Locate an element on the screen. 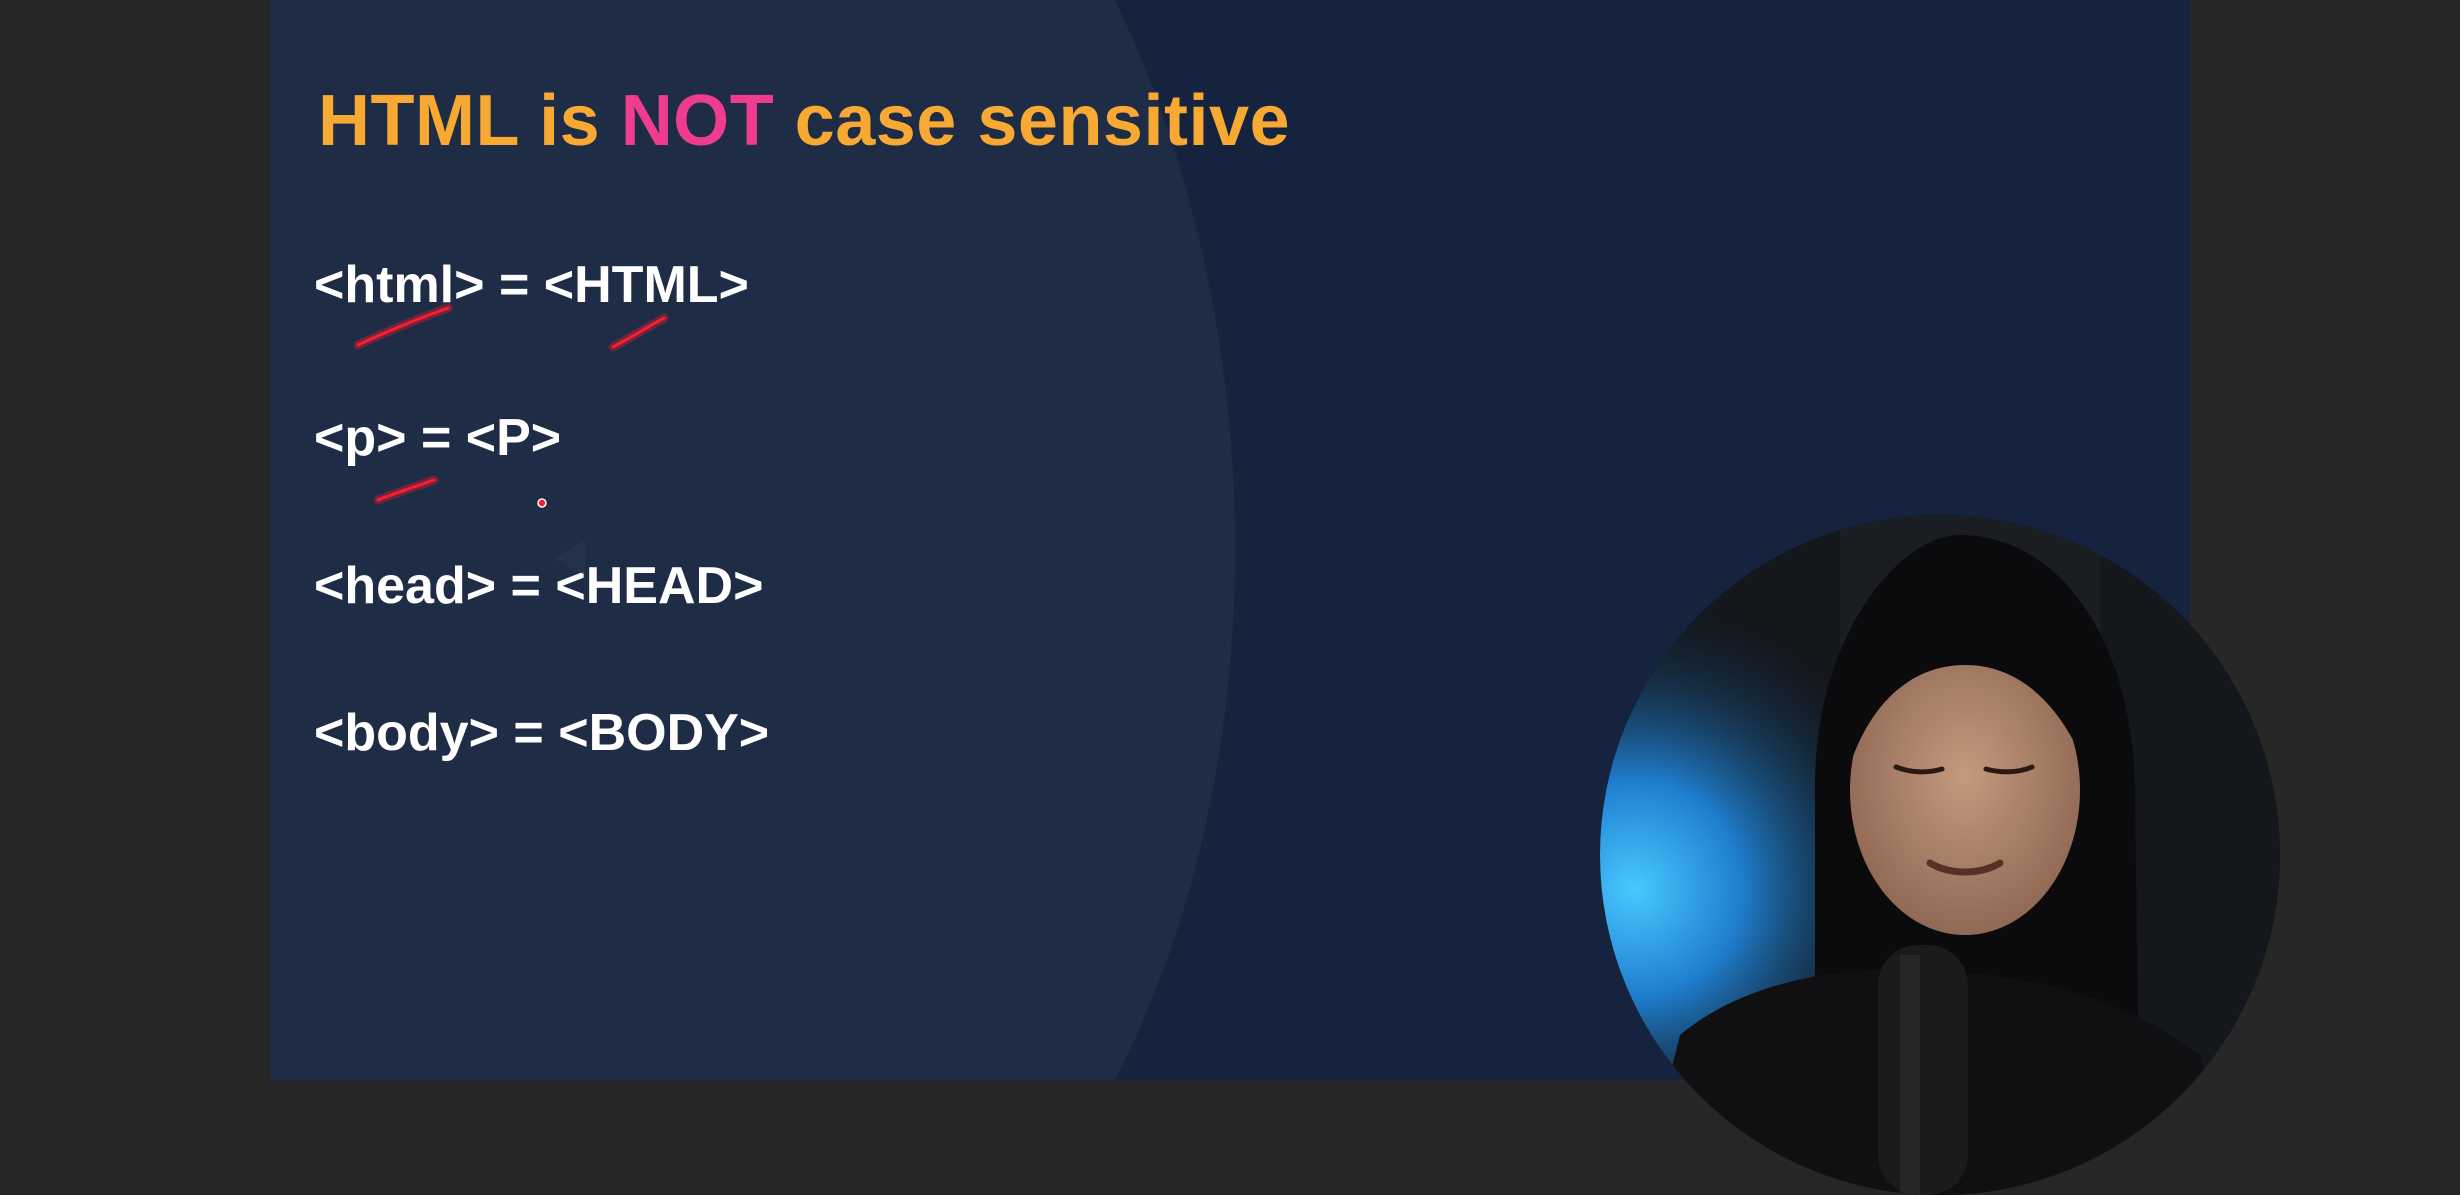 This screenshot has height=1195, width=2460. slide-title: HTML is NOT case sensitive is located at coordinates (804, 121).